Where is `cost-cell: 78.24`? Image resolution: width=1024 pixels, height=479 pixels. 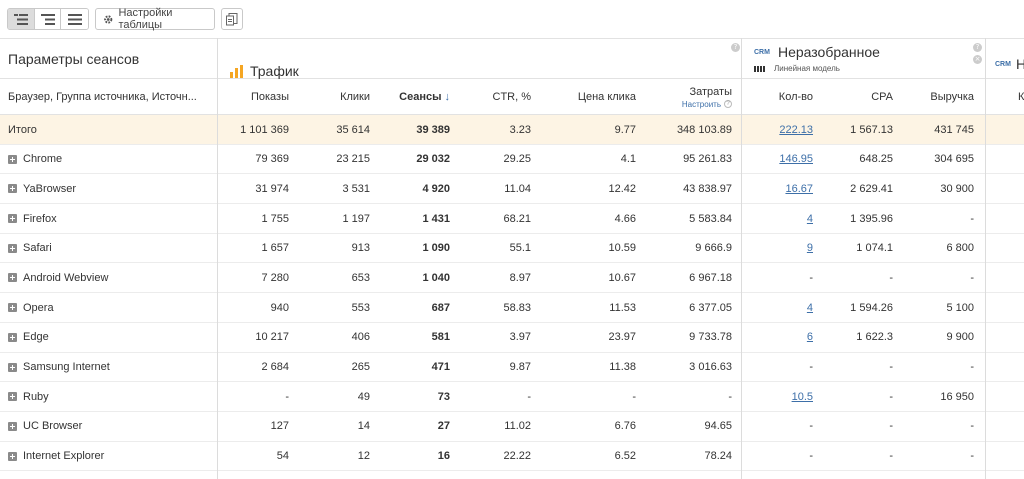
cost-cell: 78.24 is located at coordinates (684, 456).